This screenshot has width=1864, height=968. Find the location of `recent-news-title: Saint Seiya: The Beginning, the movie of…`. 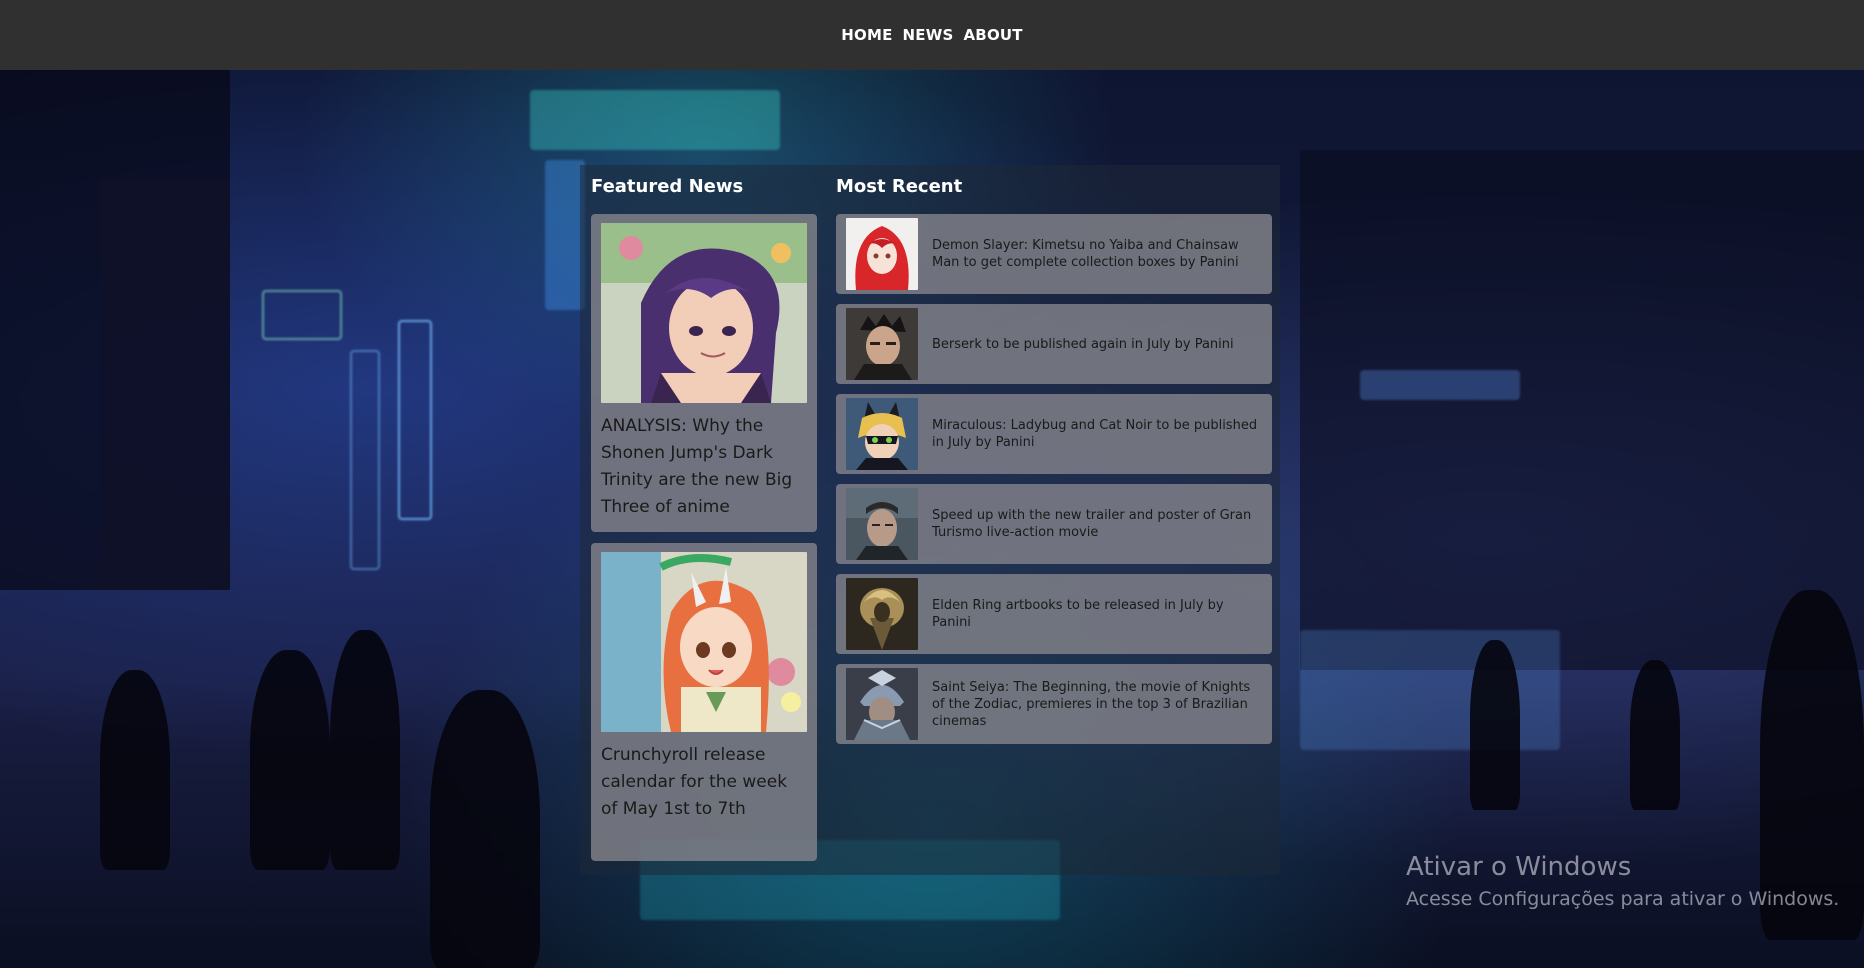

recent-news-title: Saint Seiya: The Beginning, the movie of… is located at coordinates (1091, 704).